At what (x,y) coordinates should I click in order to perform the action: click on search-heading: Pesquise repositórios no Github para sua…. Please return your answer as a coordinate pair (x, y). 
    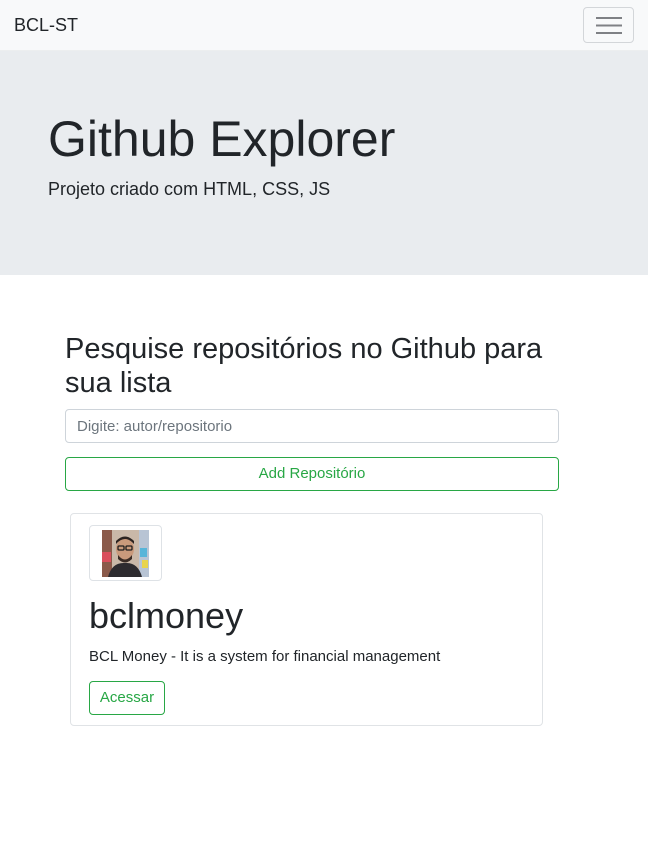
    Looking at the image, I should click on (304, 366).